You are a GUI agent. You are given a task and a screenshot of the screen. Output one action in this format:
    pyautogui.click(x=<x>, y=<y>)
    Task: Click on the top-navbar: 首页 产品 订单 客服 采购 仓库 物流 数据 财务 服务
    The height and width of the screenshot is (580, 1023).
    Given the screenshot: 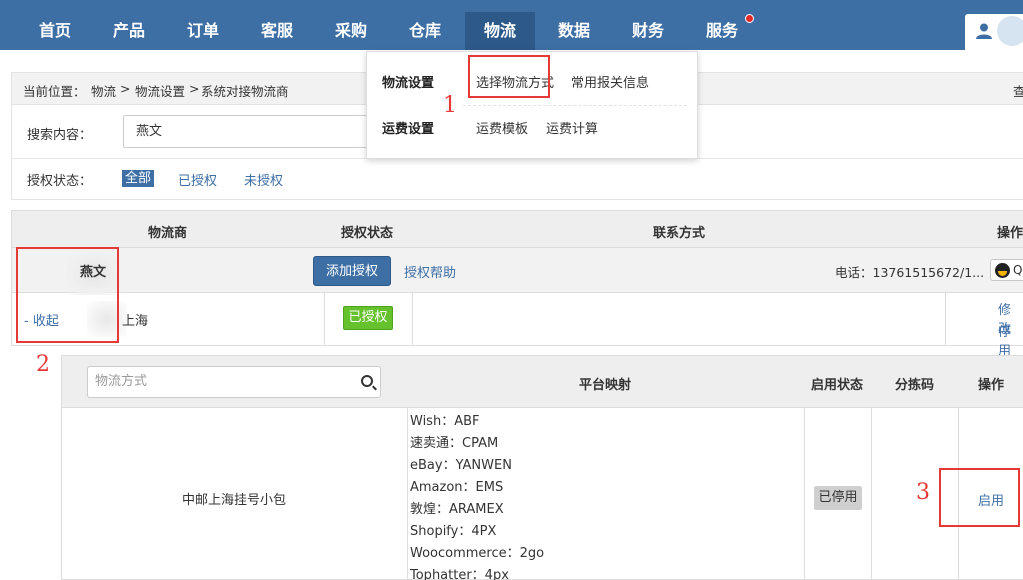 What is the action you would take?
    pyautogui.click(x=511, y=25)
    